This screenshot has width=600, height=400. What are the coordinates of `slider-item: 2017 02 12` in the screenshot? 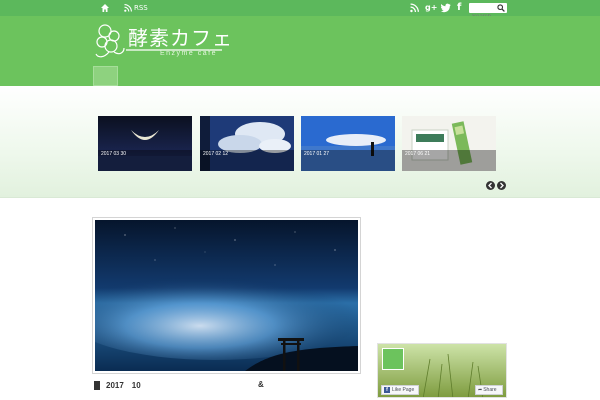 It's located at (247, 143).